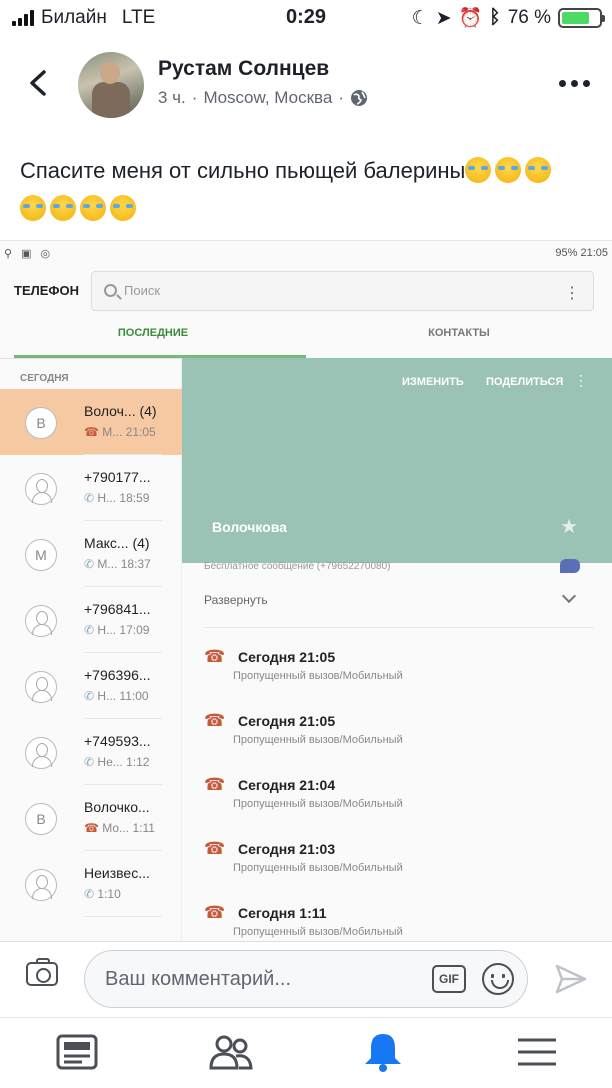 The width and height of the screenshot is (612, 1088). I want to click on edit-button: ИЗМЕНИТЬ, so click(433, 382).